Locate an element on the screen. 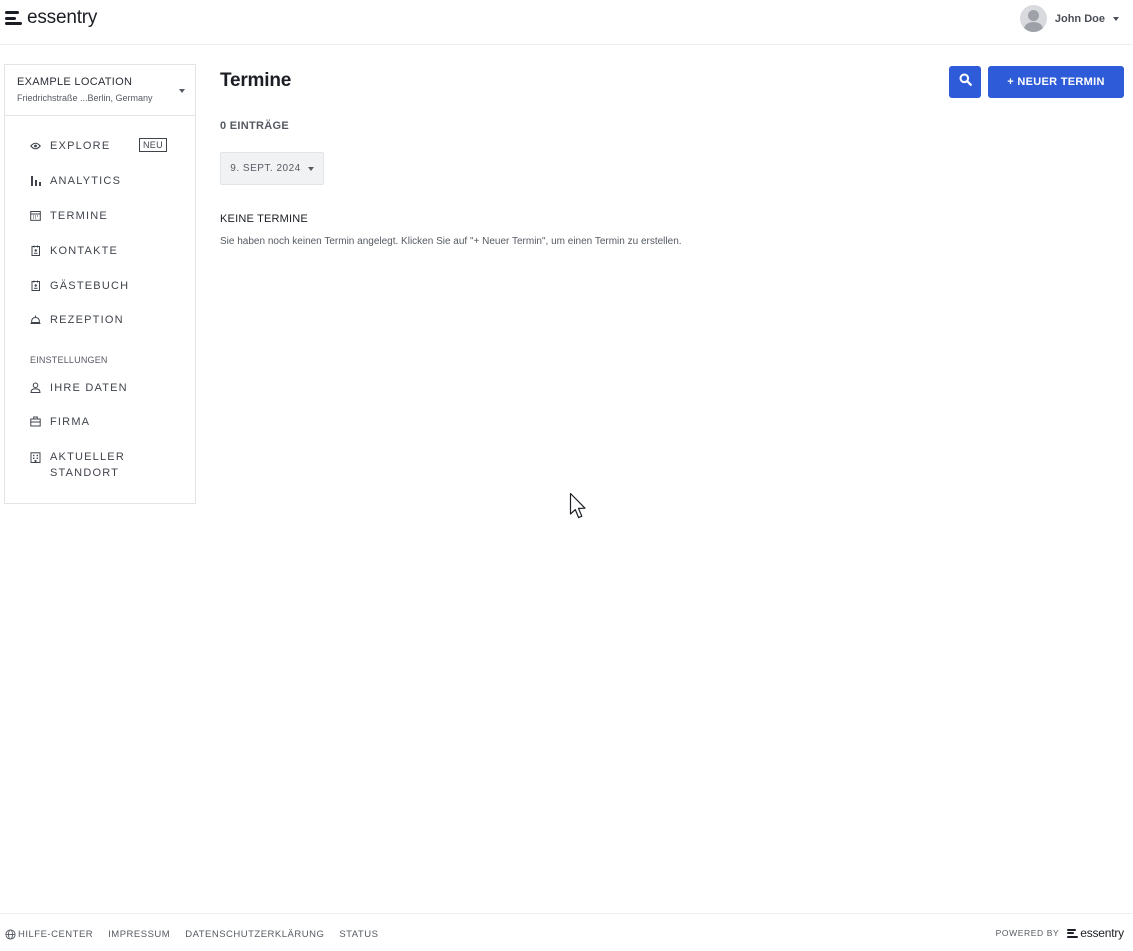  entries-count: 0 EINTRÄGE is located at coordinates (255, 126).